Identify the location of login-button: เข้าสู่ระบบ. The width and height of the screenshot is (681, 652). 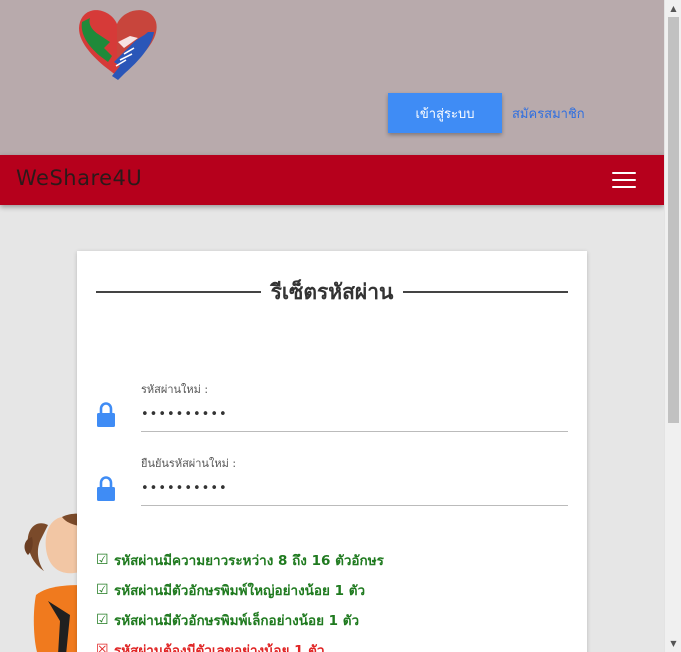
(445, 113).